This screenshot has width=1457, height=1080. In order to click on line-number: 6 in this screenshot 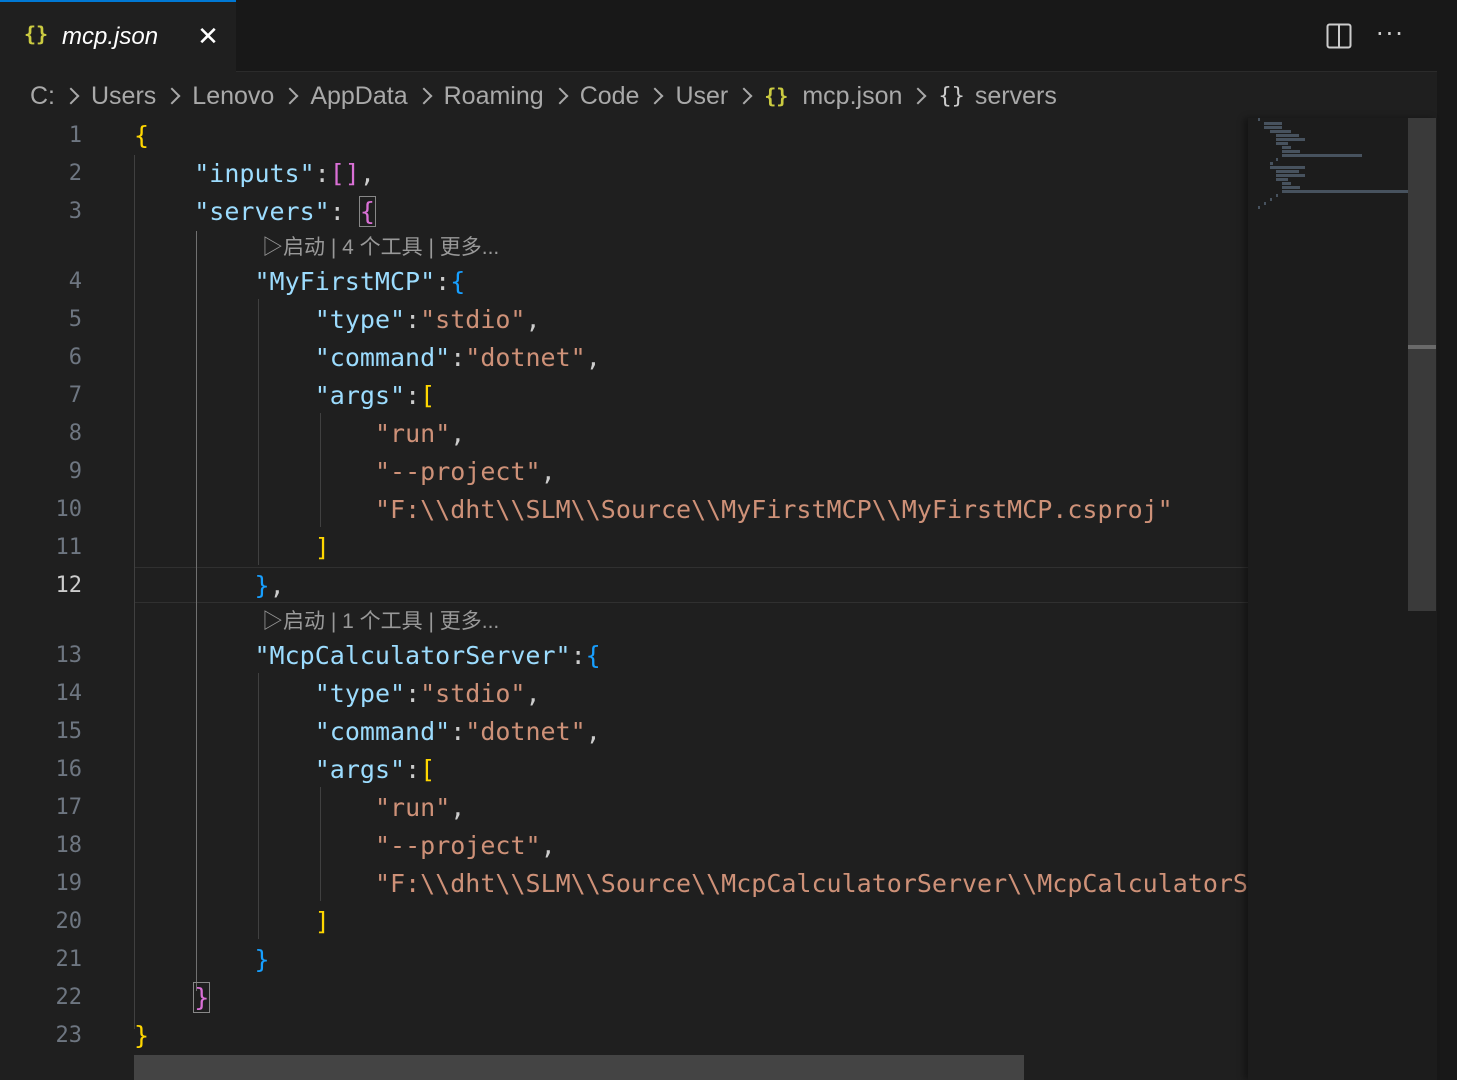, I will do `click(75, 357)`.